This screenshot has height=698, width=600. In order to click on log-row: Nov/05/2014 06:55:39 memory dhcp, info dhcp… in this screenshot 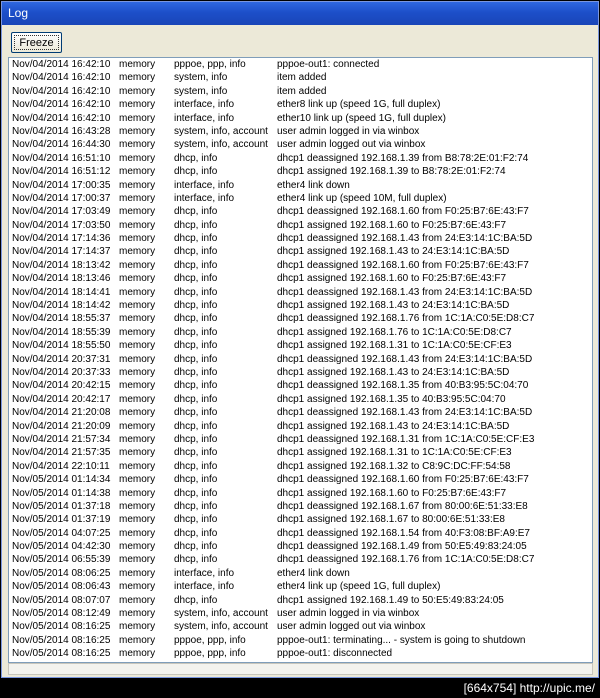, I will do `click(300, 559)`.